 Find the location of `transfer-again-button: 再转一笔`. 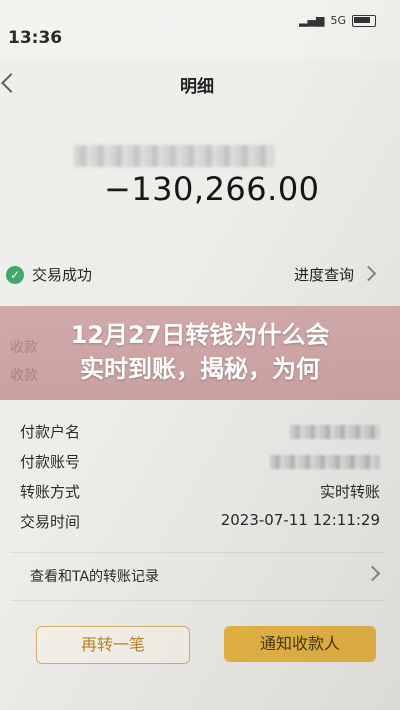

transfer-again-button: 再转一笔 is located at coordinates (113, 645).